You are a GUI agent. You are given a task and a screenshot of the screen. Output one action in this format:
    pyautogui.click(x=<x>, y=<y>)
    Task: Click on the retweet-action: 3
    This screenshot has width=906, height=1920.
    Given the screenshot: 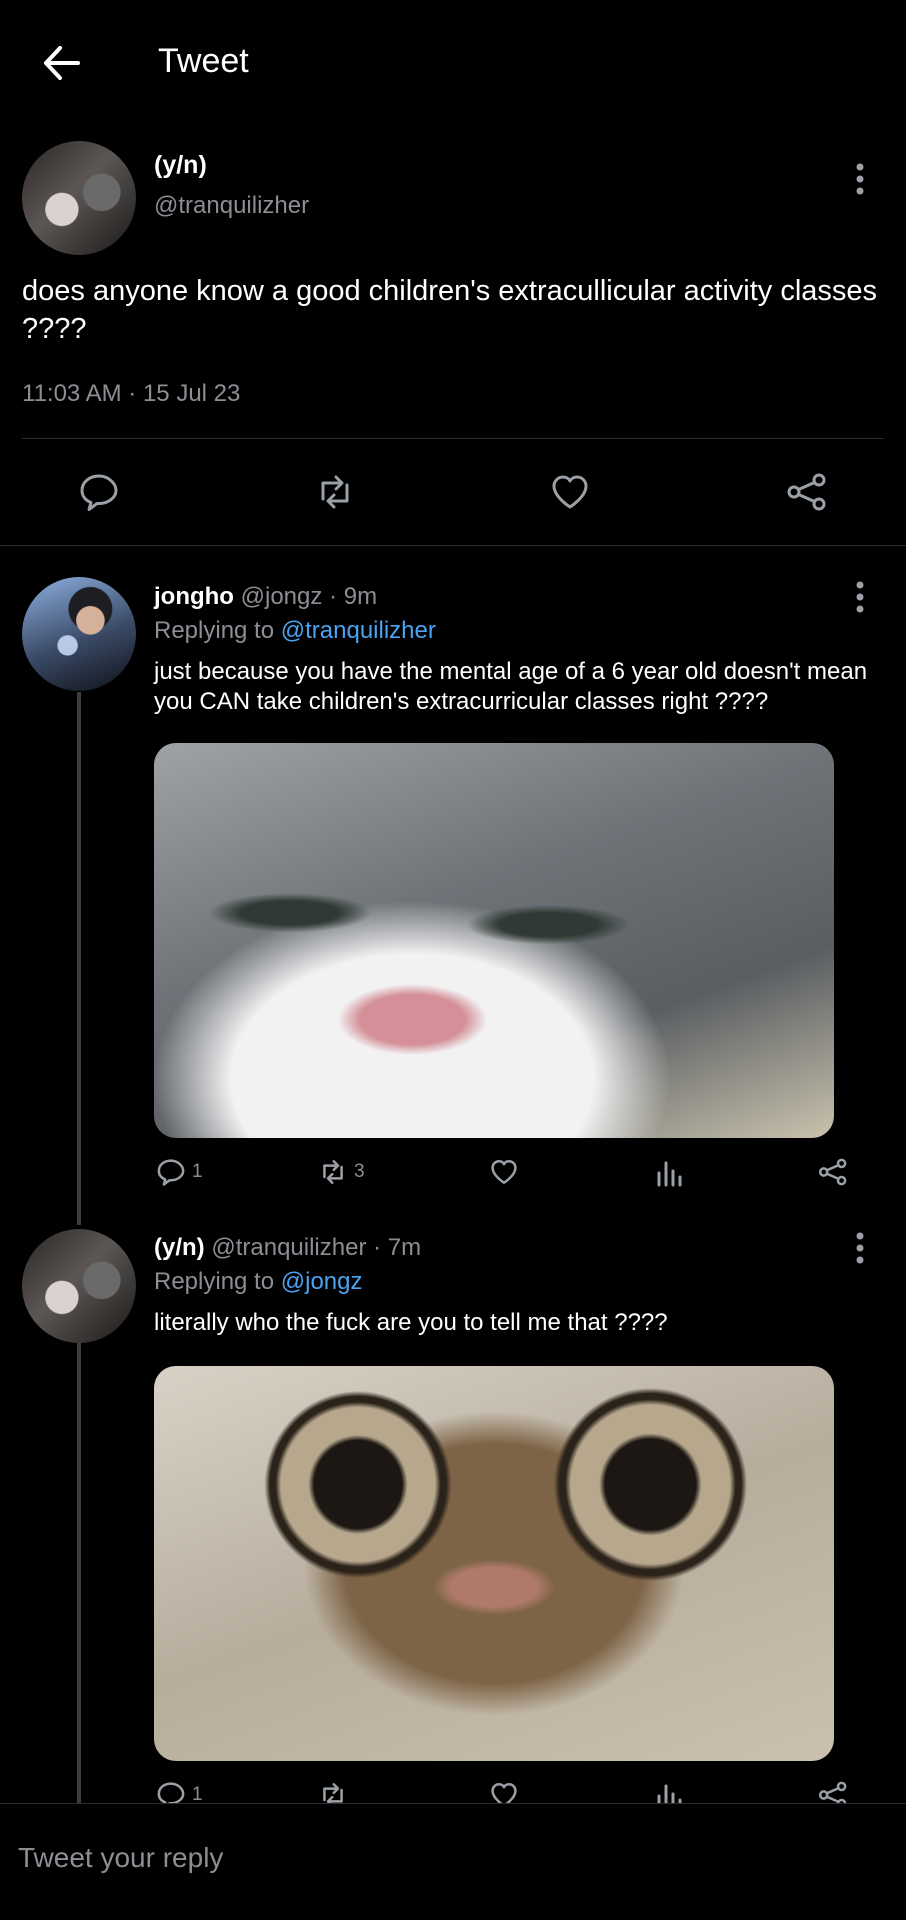 What is the action you would take?
    pyautogui.click(x=341, y=1172)
    